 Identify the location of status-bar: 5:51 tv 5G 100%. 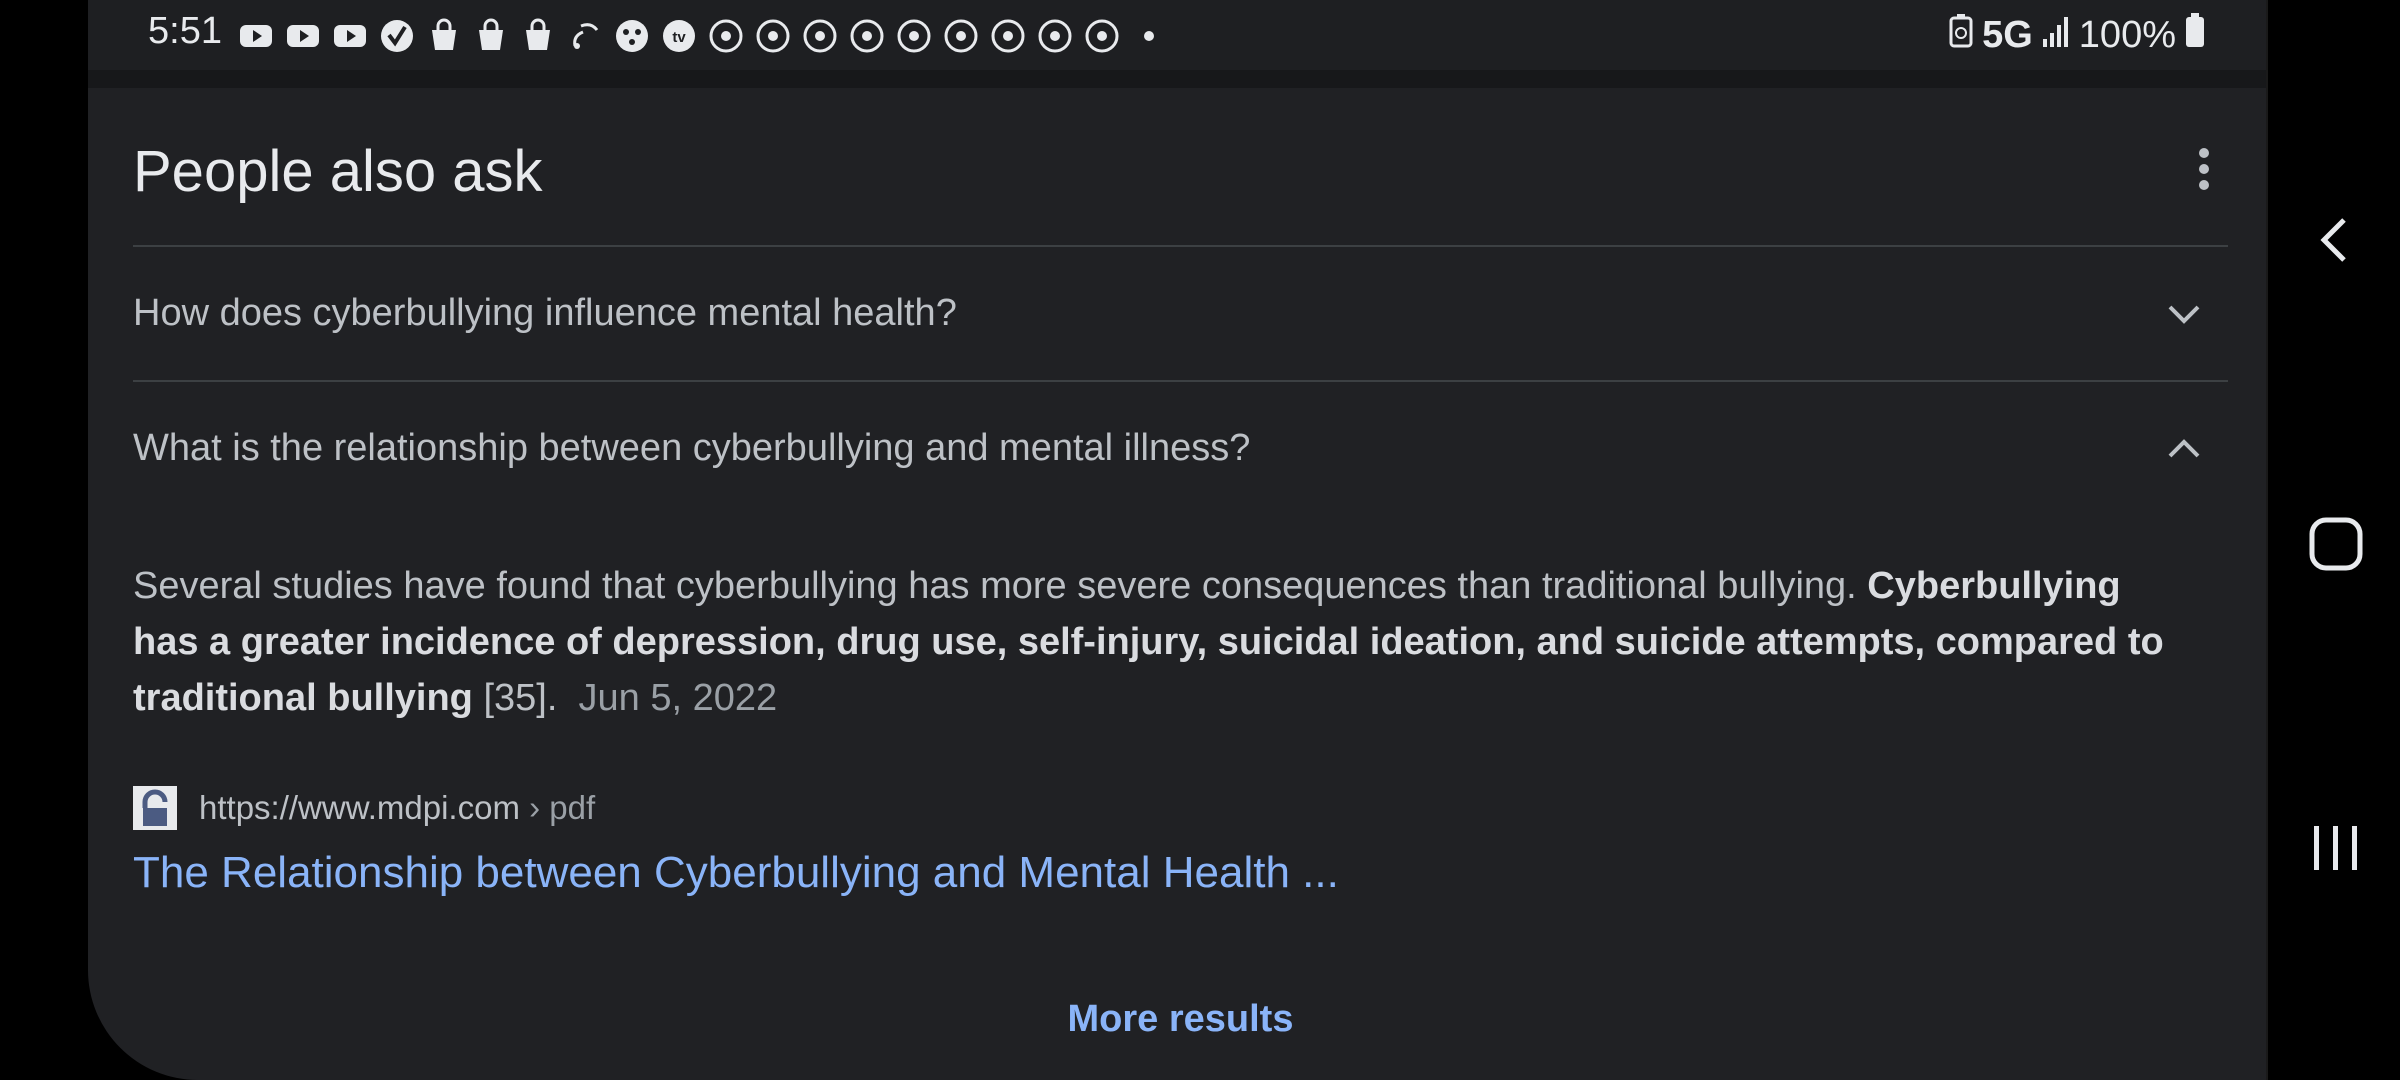
(1177, 35).